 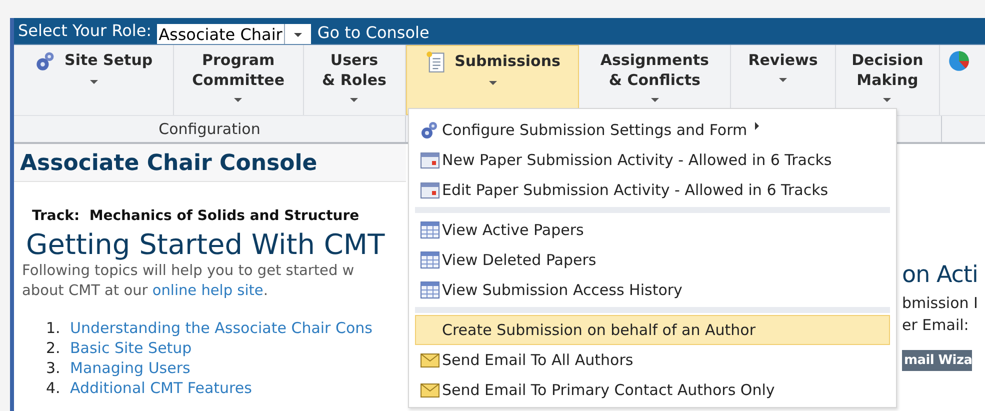 I want to click on topic-link: Additional CMT Features, so click(x=161, y=388).